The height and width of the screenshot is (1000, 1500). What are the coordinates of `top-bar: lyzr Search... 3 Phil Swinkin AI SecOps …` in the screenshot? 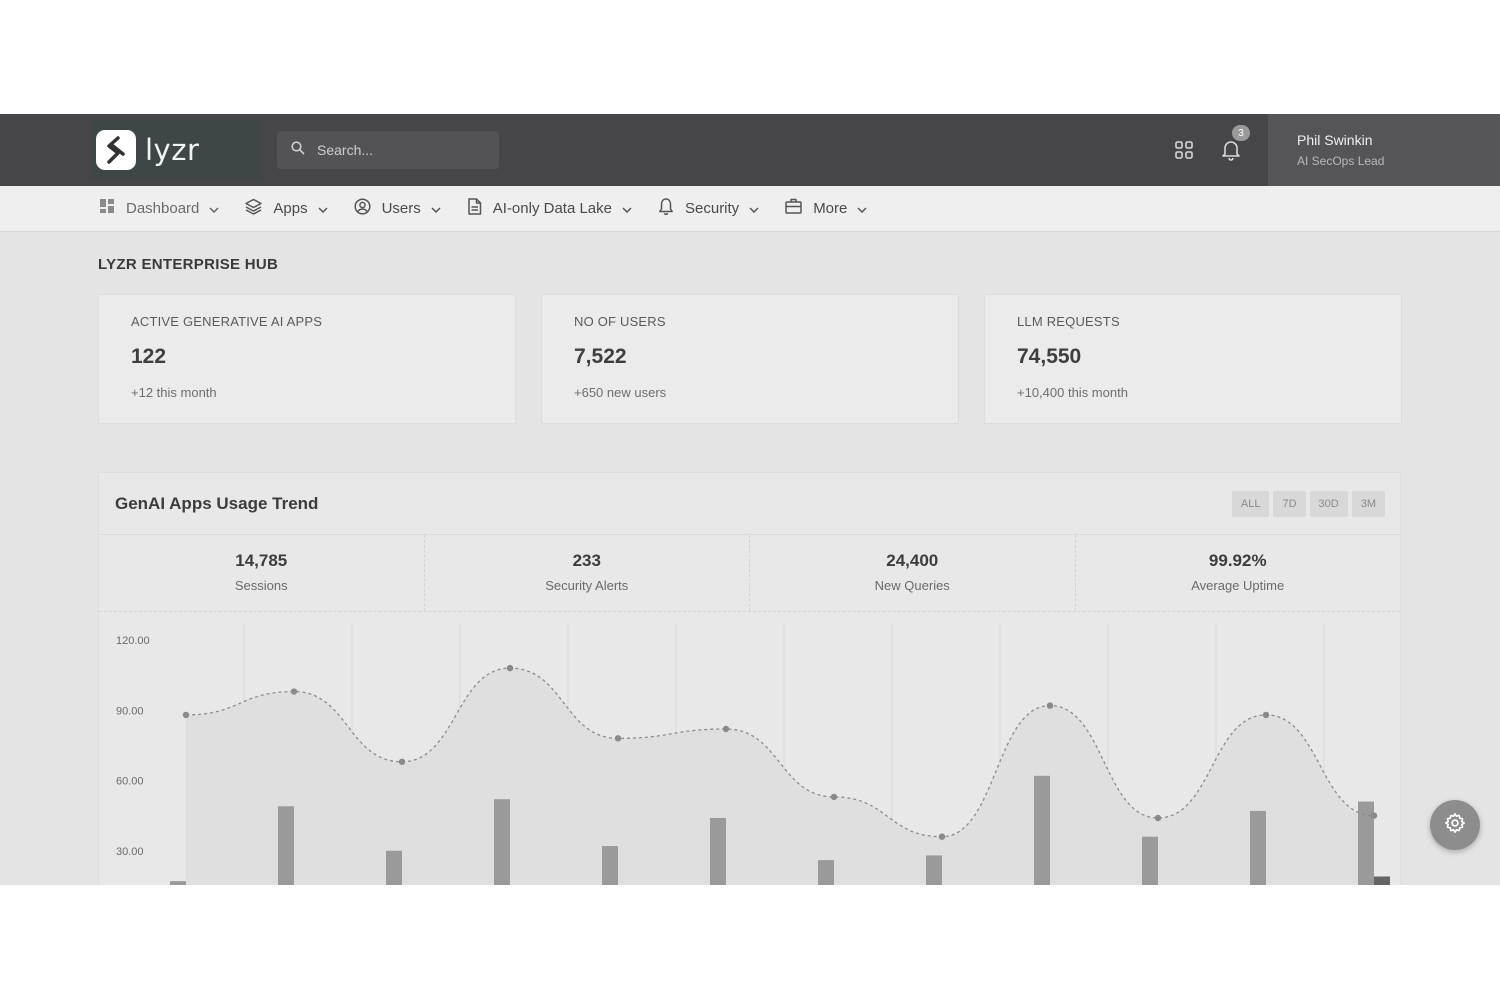 It's located at (750, 150).